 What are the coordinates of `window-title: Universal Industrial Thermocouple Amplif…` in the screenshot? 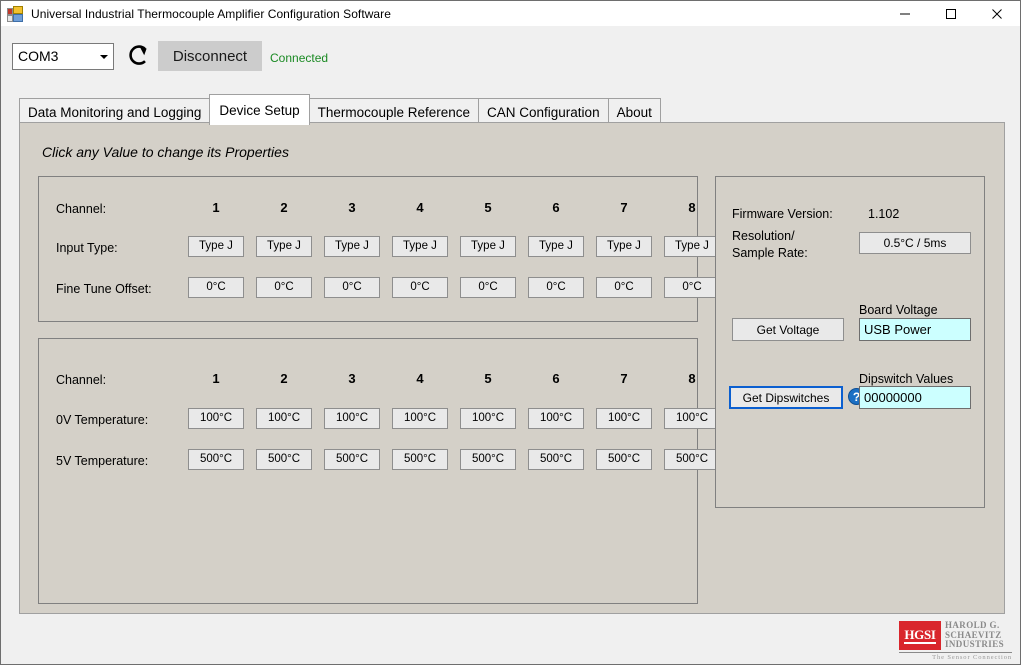 It's located at (211, 13).